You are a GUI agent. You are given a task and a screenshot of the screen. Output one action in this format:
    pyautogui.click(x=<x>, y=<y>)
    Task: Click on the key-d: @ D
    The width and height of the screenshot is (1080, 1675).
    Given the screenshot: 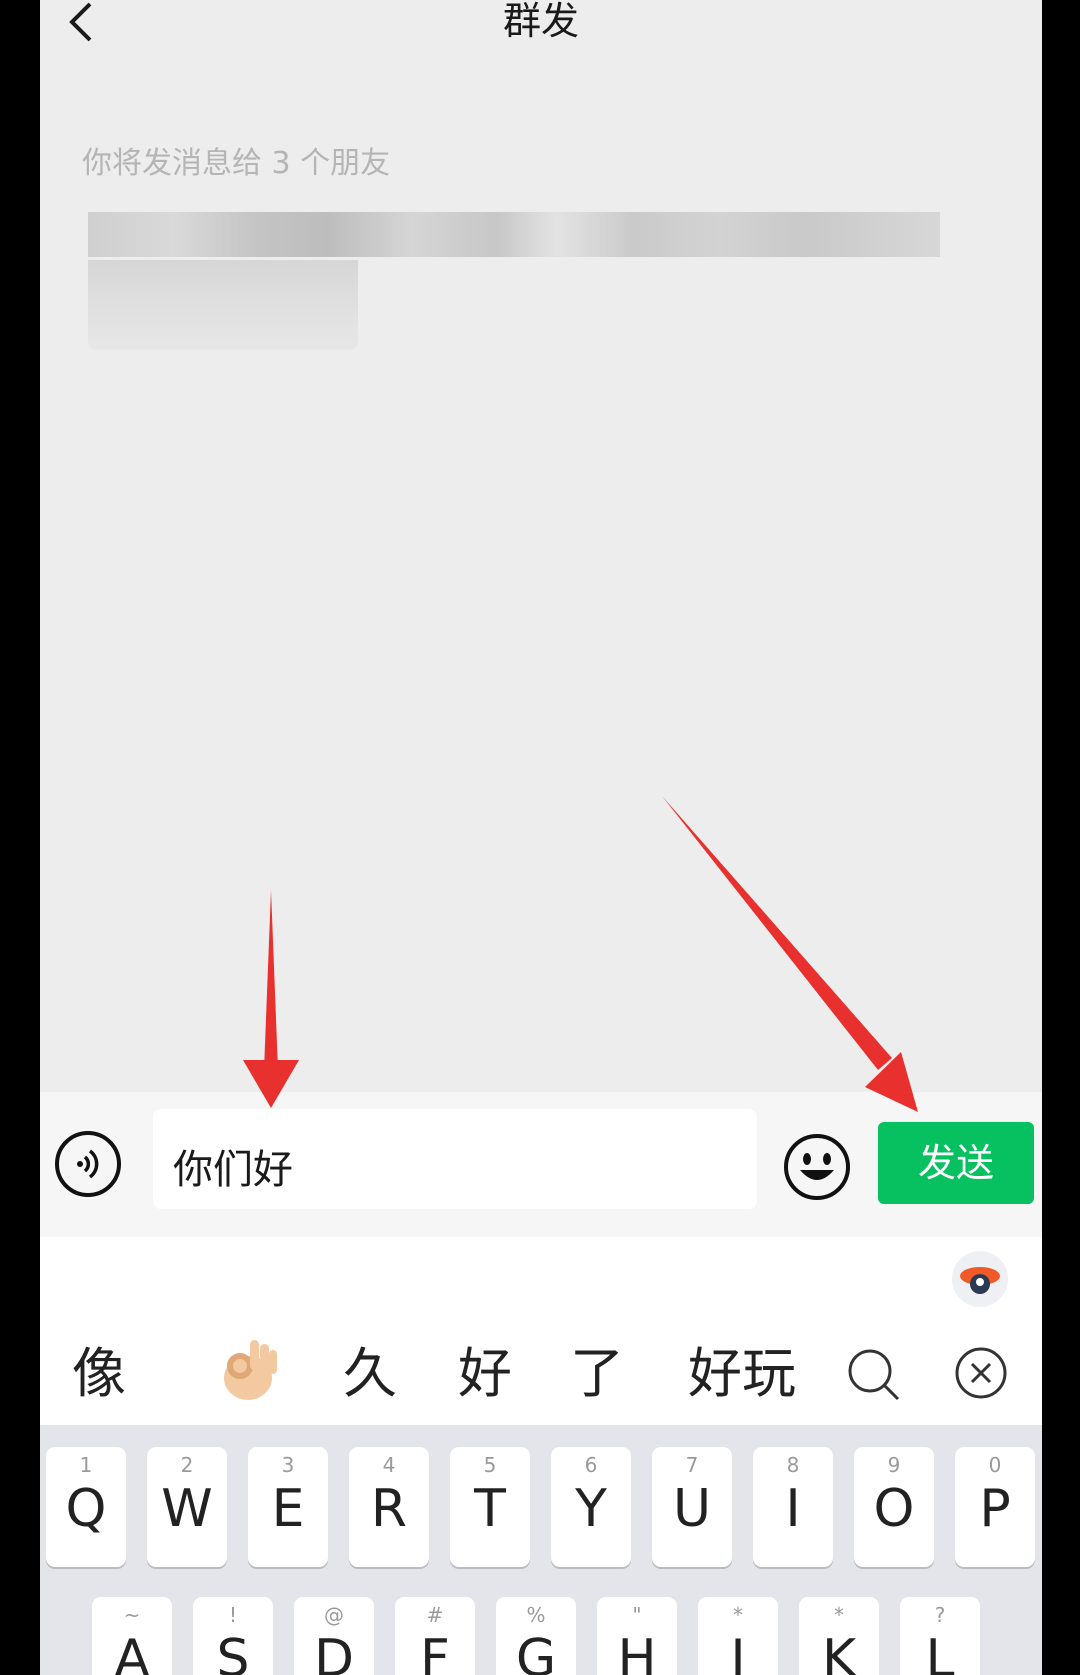 What is the action you would take?
    pyautogui.click(x=334, y=1636)
    